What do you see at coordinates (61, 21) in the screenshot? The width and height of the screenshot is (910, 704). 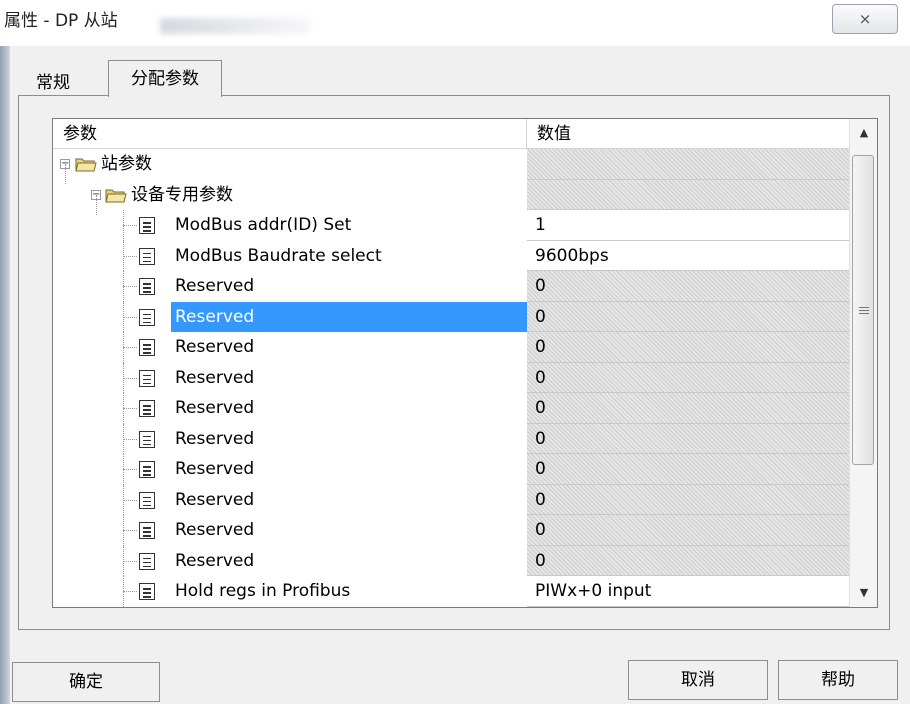 I see `window-title: 属性 - DP 从站` at bounding box center [61, 21].